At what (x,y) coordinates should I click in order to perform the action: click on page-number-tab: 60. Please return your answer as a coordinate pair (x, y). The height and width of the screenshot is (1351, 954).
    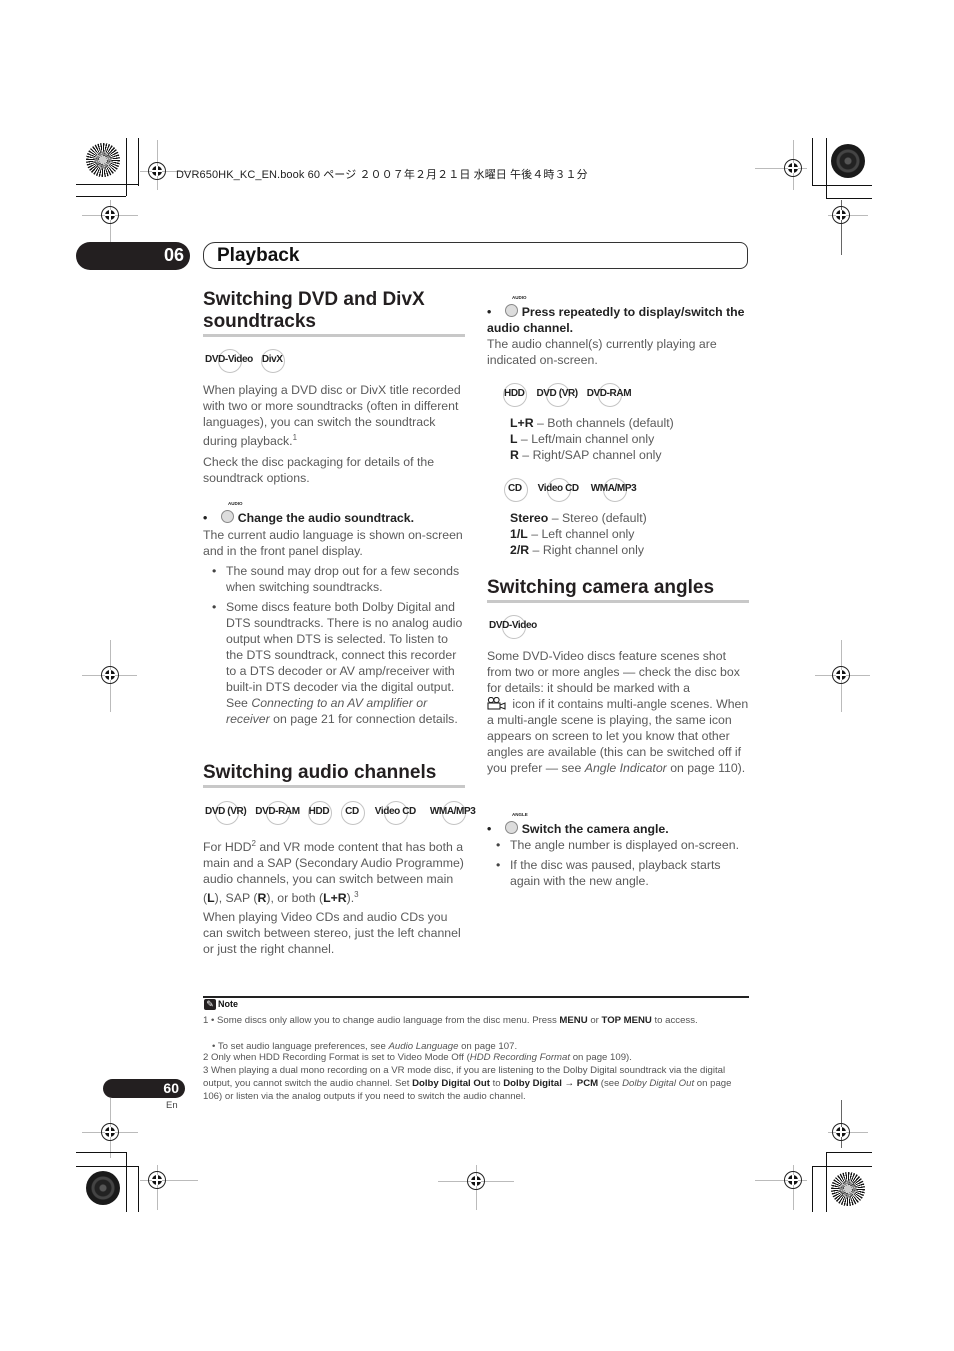
    Looking at the image, I should click on (144, 1088).